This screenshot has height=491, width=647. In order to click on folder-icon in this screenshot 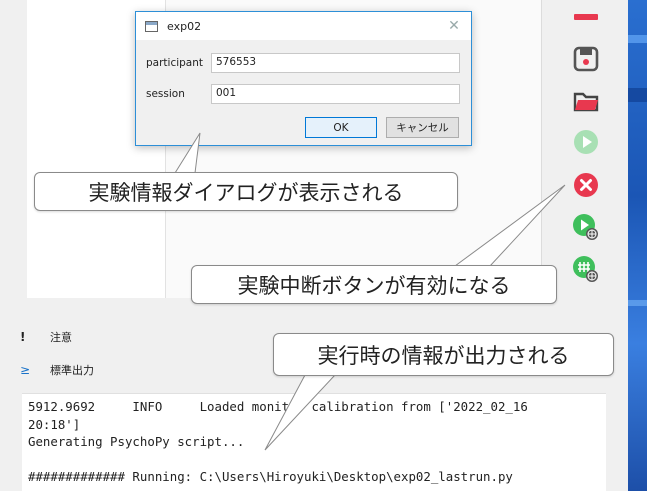, I will do `click(586, 102)`.